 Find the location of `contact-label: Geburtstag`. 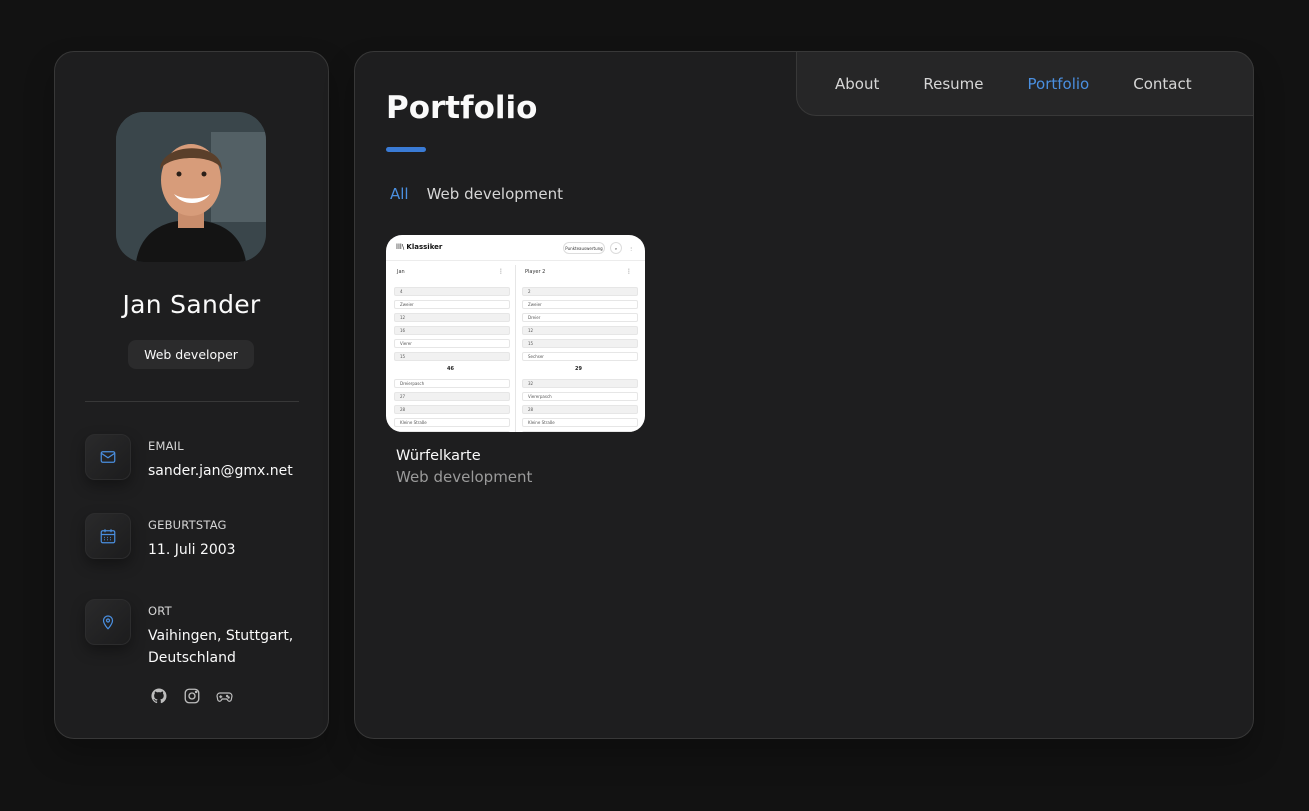

contact-label: Geburtstag is located at coordinates (187, 525).